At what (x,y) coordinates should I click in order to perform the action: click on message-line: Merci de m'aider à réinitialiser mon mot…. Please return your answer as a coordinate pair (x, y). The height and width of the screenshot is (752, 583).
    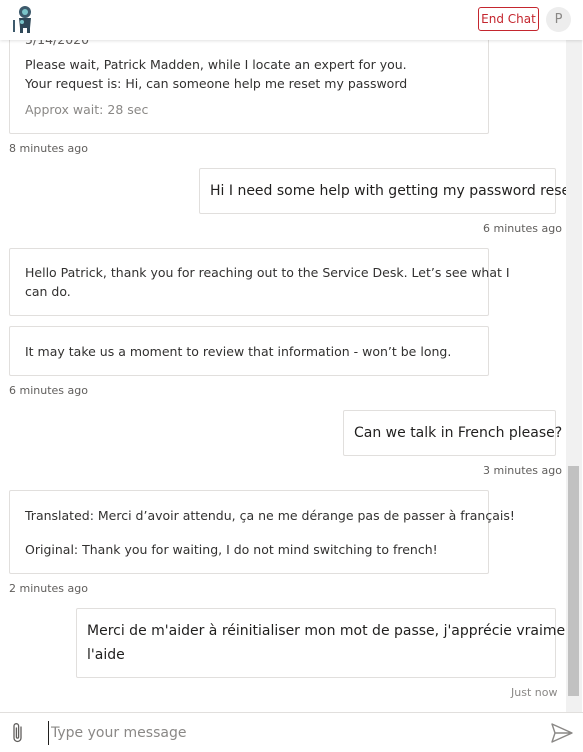
    Looking at the image, I should click on (333, 631).